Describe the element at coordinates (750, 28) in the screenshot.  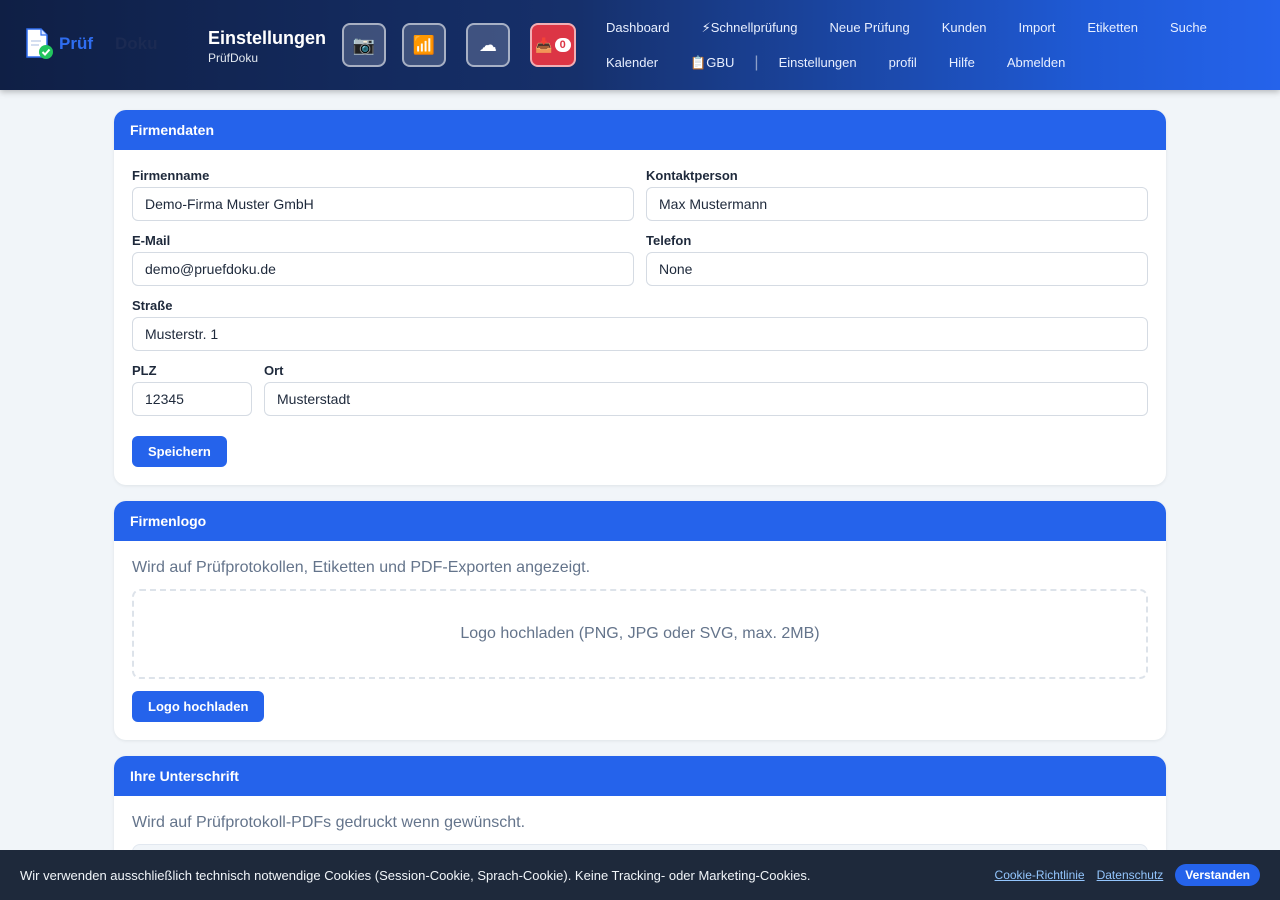
I see `nav-schnellpruefung: ⚡Schnellprüfung` at that location.